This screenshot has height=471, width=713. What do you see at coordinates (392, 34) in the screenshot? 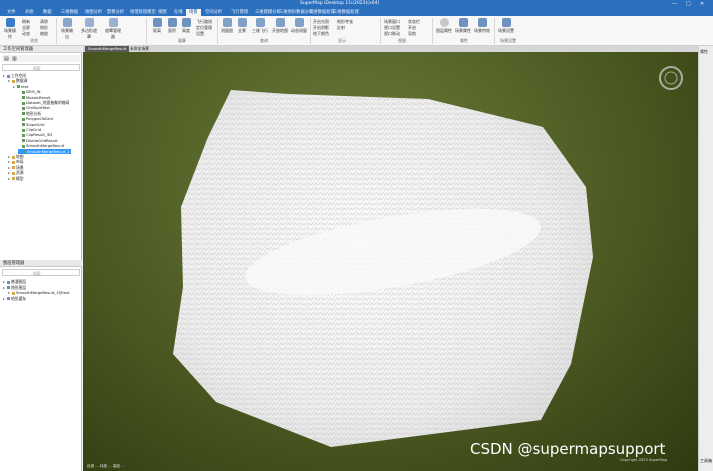
I see `viewport-link-button: 视口联动` at bounding box center [392, 34].